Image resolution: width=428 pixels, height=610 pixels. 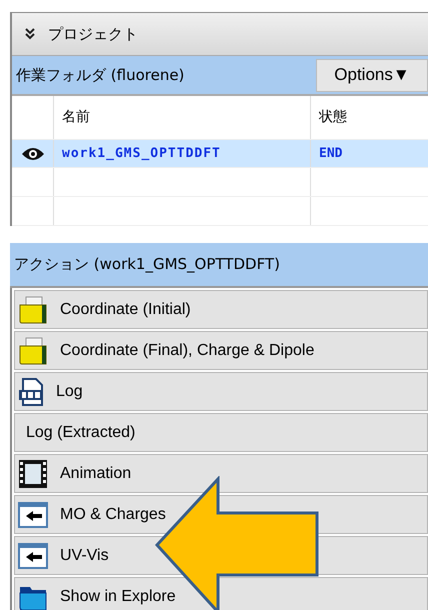 I want to click on column-header: 名前, so click(x=182, y=117).